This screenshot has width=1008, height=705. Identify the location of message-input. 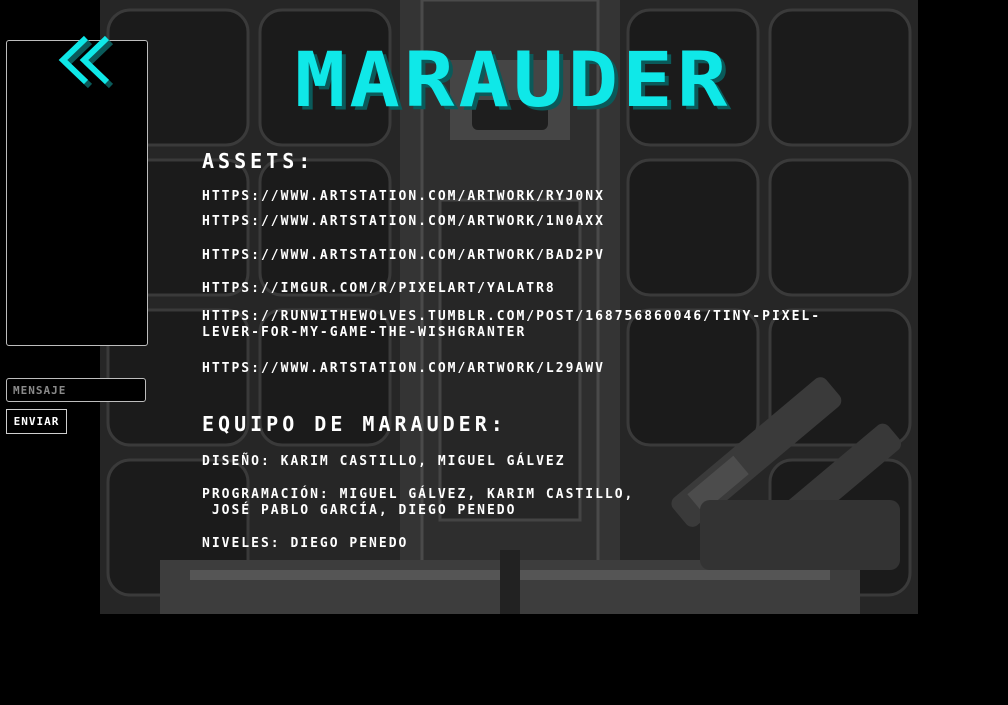
(76, 390).